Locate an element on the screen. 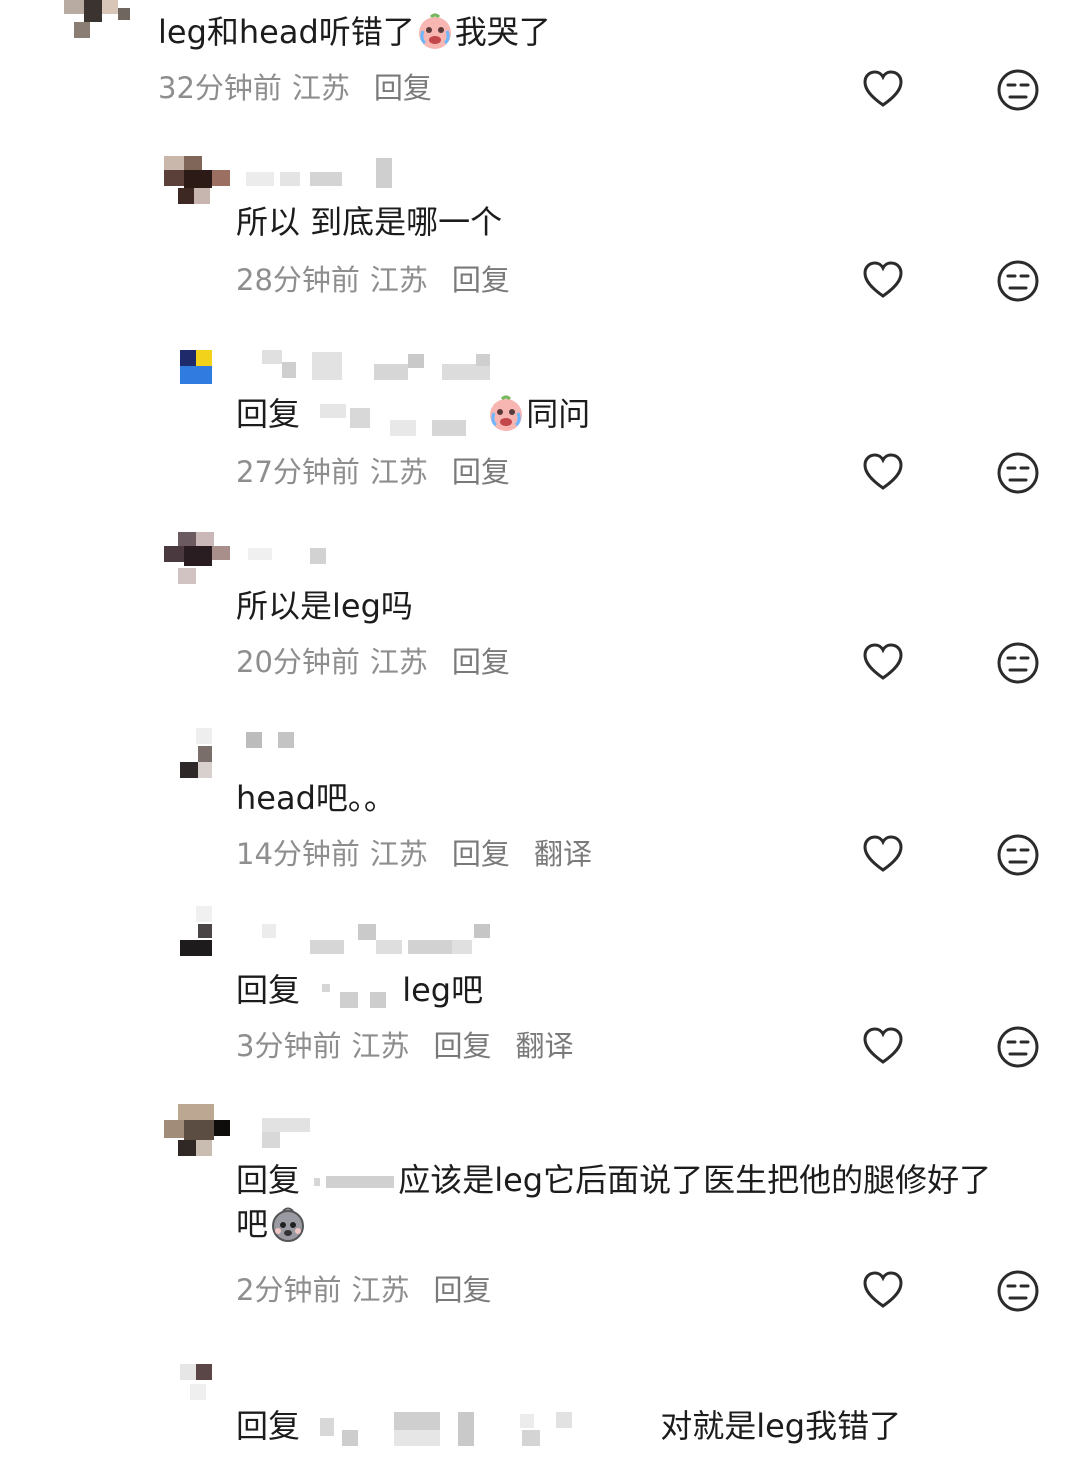 The image size is (1080, 1458). timestamp: 27分钟前 is located at coordinates (298, 472).